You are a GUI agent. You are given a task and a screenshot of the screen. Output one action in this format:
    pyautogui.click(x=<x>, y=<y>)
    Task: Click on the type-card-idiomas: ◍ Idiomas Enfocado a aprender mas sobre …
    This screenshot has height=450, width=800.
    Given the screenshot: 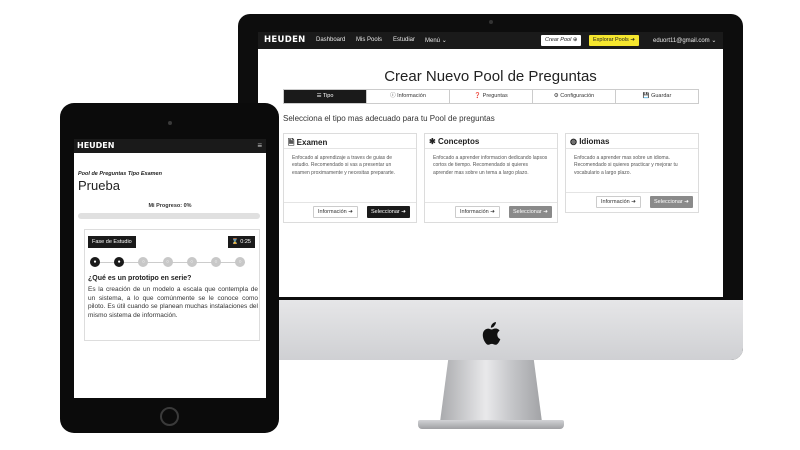 What is the action you would take?
    pyautogui.click(x=632, y=173)
    